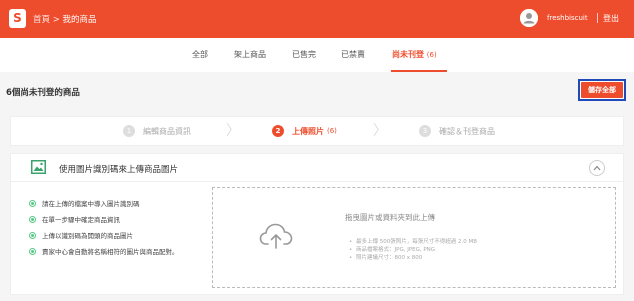  I want to click on tab-count: (6), so click(431, 55).